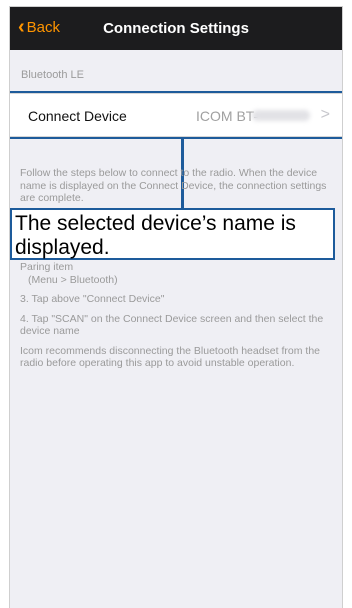 The width and height of the screenshot is (352, 608). I want to click on page-title: Connection Settings, so click(176, 28).